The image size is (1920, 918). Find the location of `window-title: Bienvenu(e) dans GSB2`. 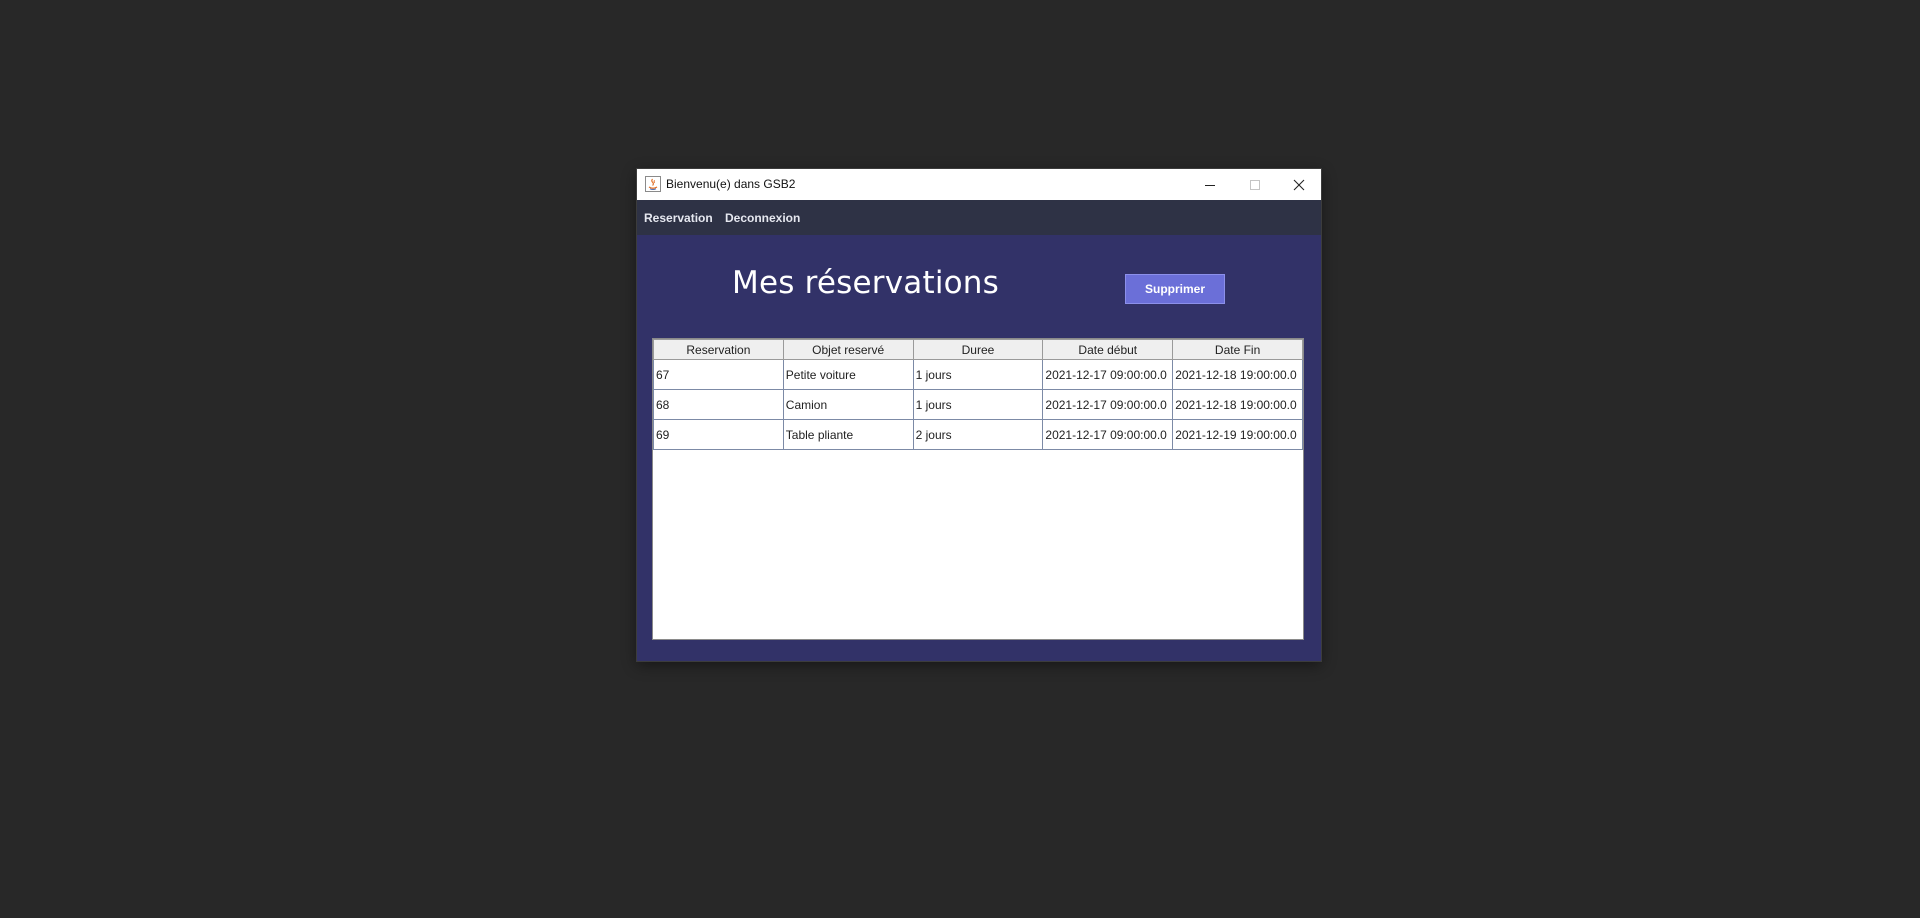

window-title: Bienvenu(e) dans GSB2 is located at coordinates (731, 184).